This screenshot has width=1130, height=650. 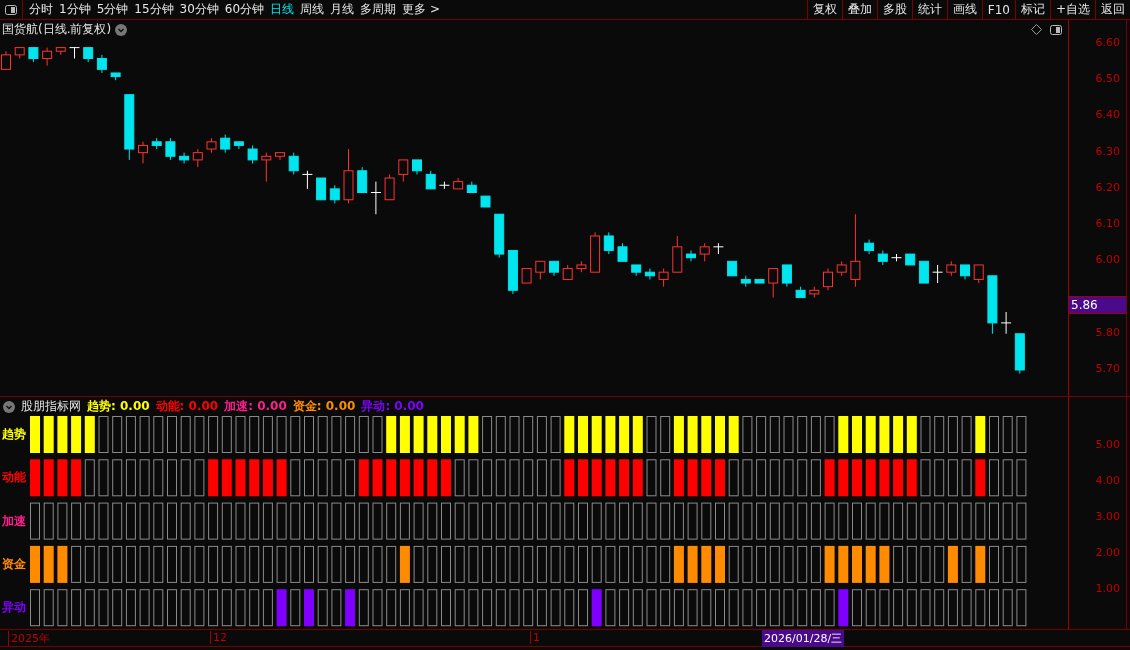 What do you see at coordinates (824, 9) in the screenshot?
I see `toolbar-button: 复权` at bounding box center [824, 9].